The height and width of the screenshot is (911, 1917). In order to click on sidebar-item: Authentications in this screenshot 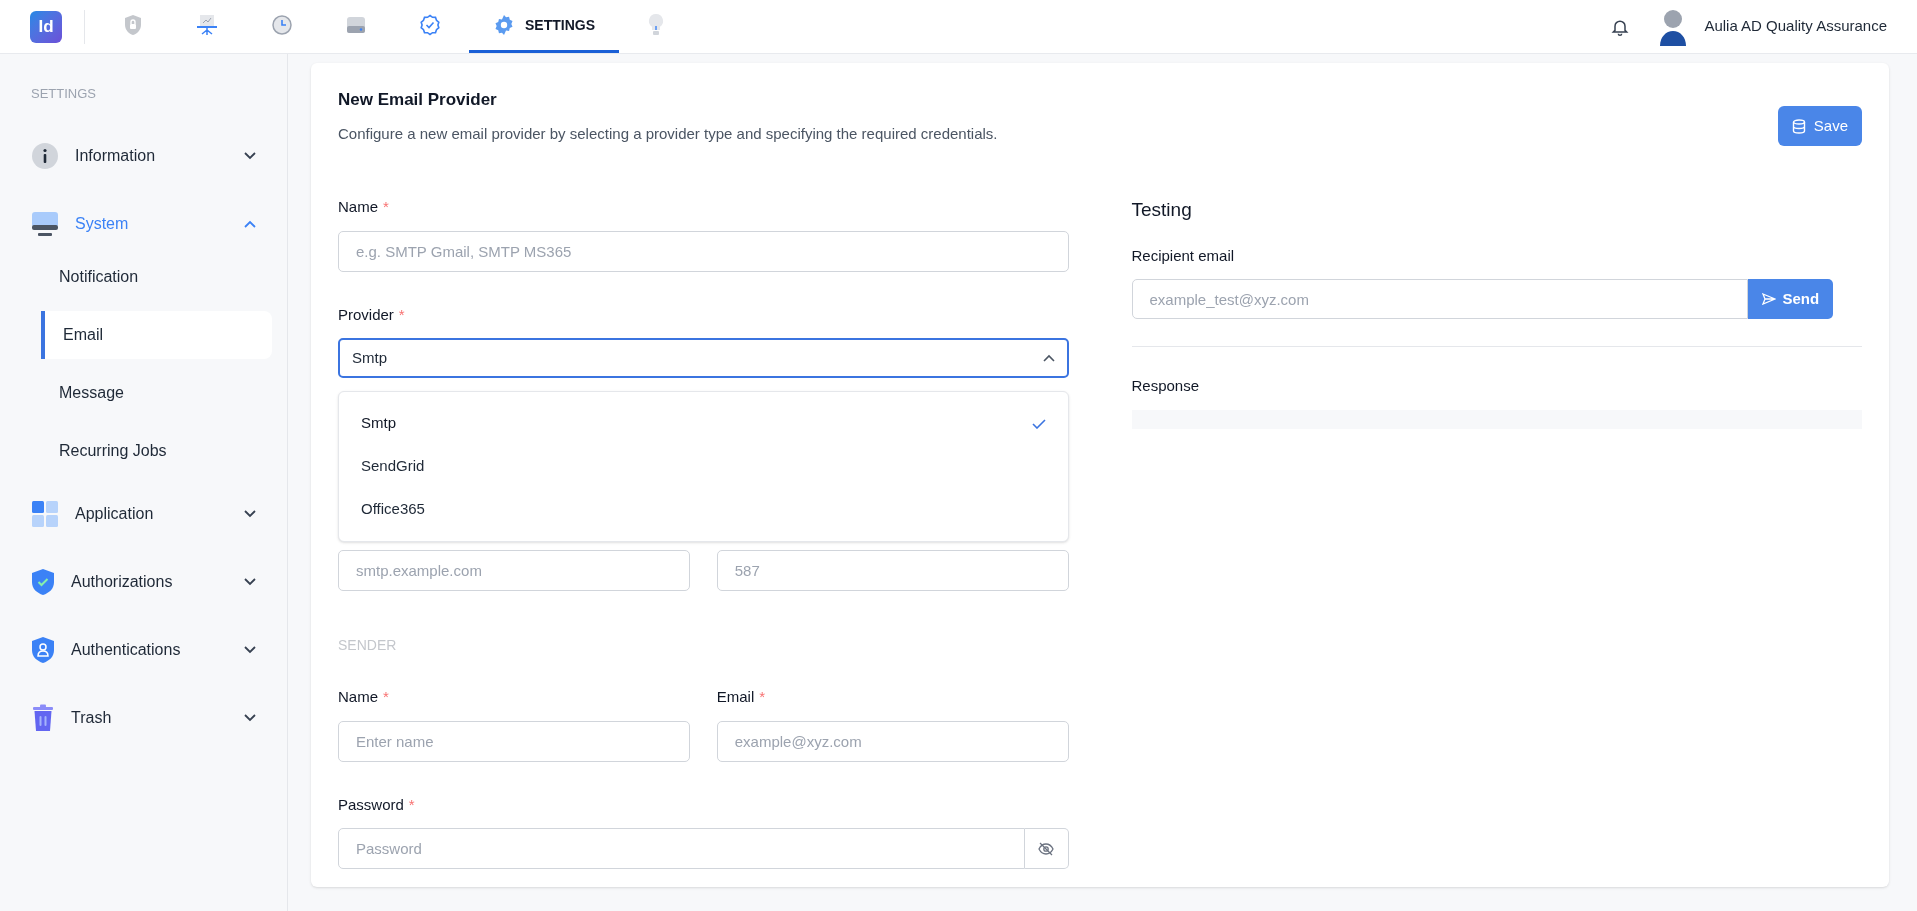, I will do `click(143, 649)`.